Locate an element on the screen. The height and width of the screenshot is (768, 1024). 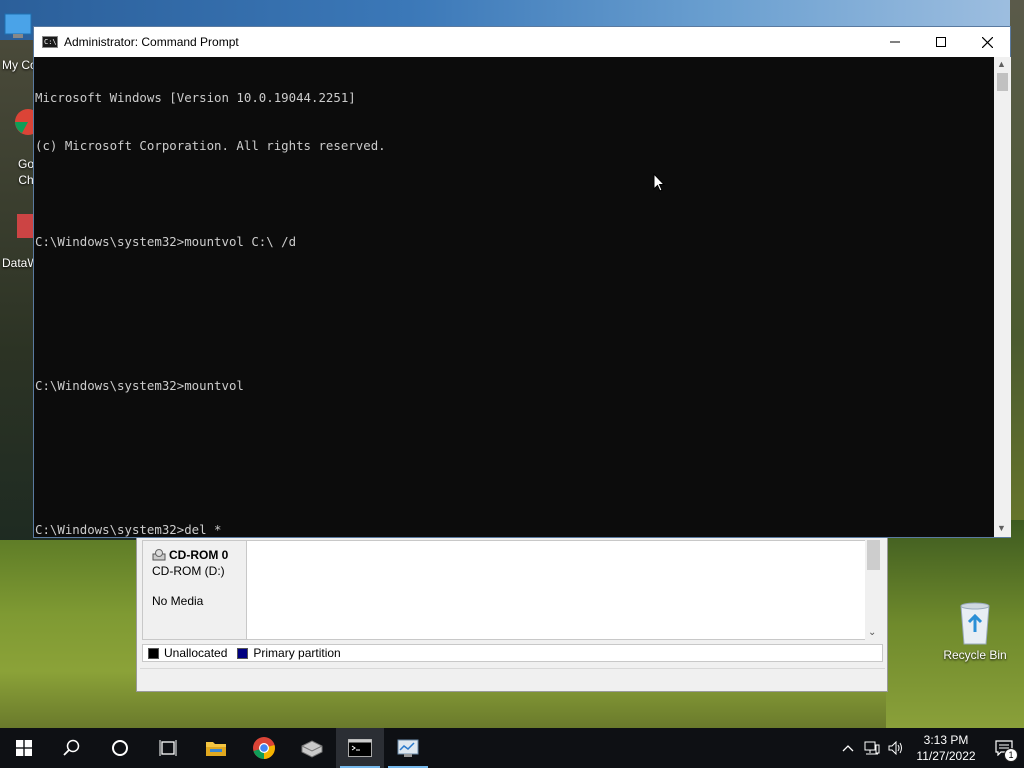
disk-media-status: No Media is located at coordinates (178, 601).